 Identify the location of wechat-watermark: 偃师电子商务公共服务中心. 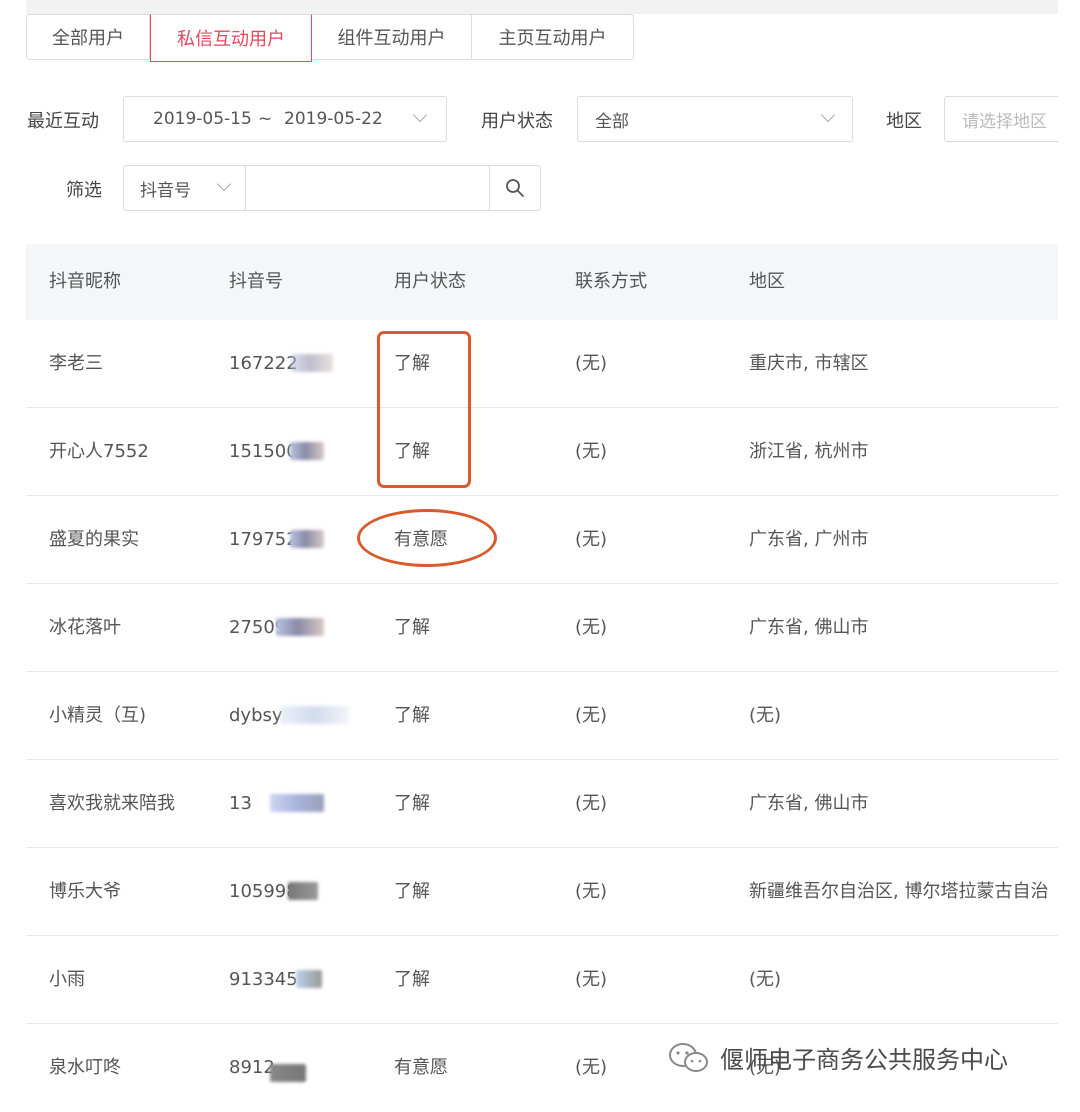
(838, 1057).